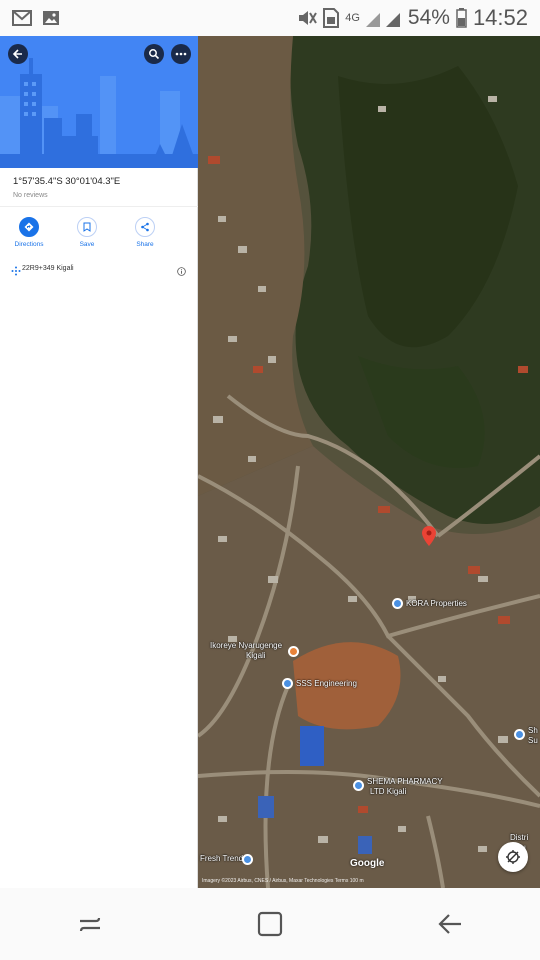  I want to click on search-button, so click(154, 54).